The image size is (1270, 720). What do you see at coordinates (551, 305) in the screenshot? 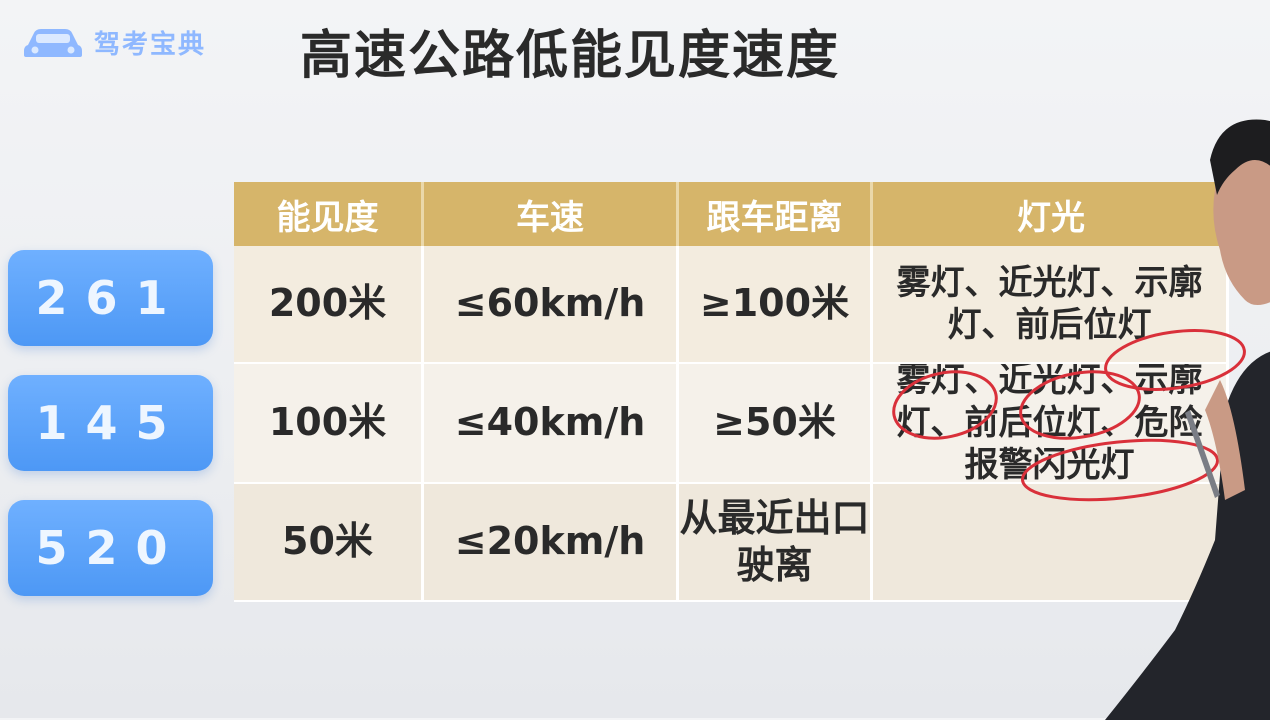
I see `speed-cell: ≤60km/h` at bounding box center [551, 305].